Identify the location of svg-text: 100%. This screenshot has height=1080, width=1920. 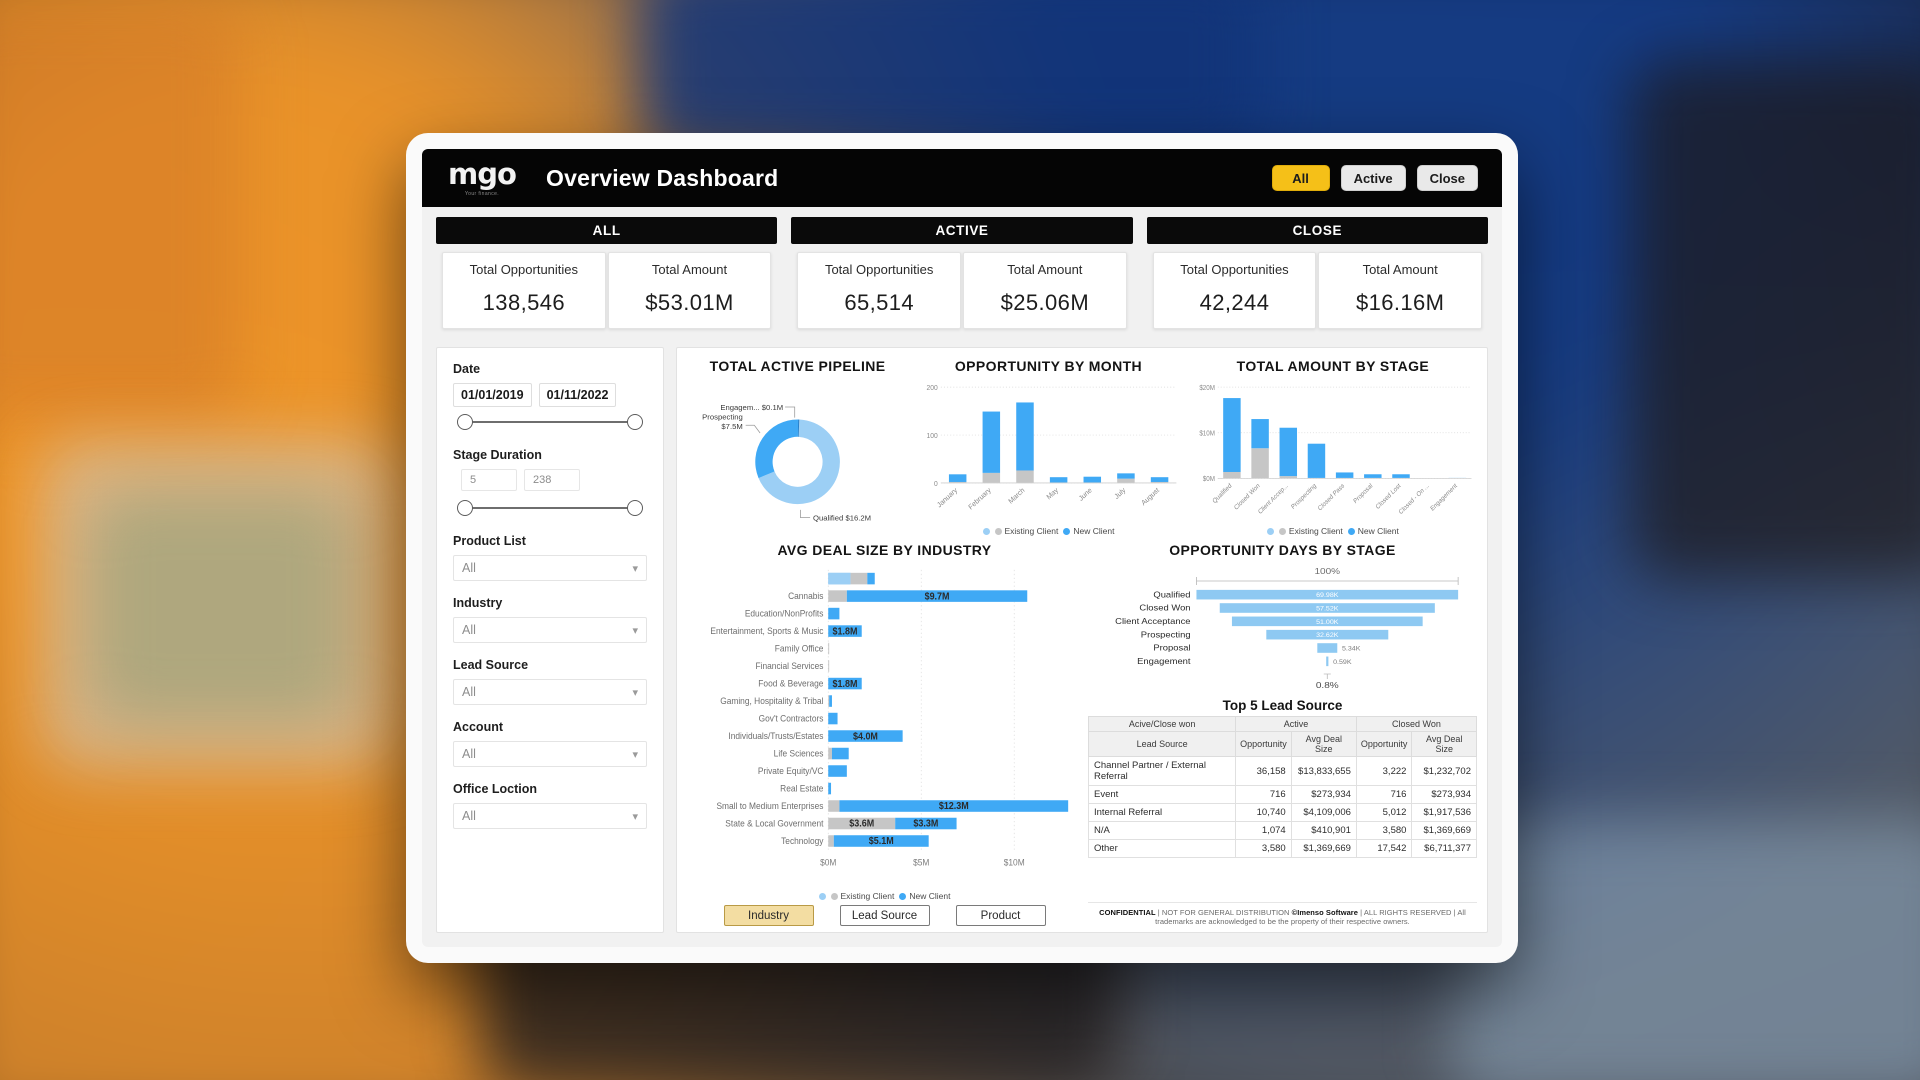
(1327, 571).